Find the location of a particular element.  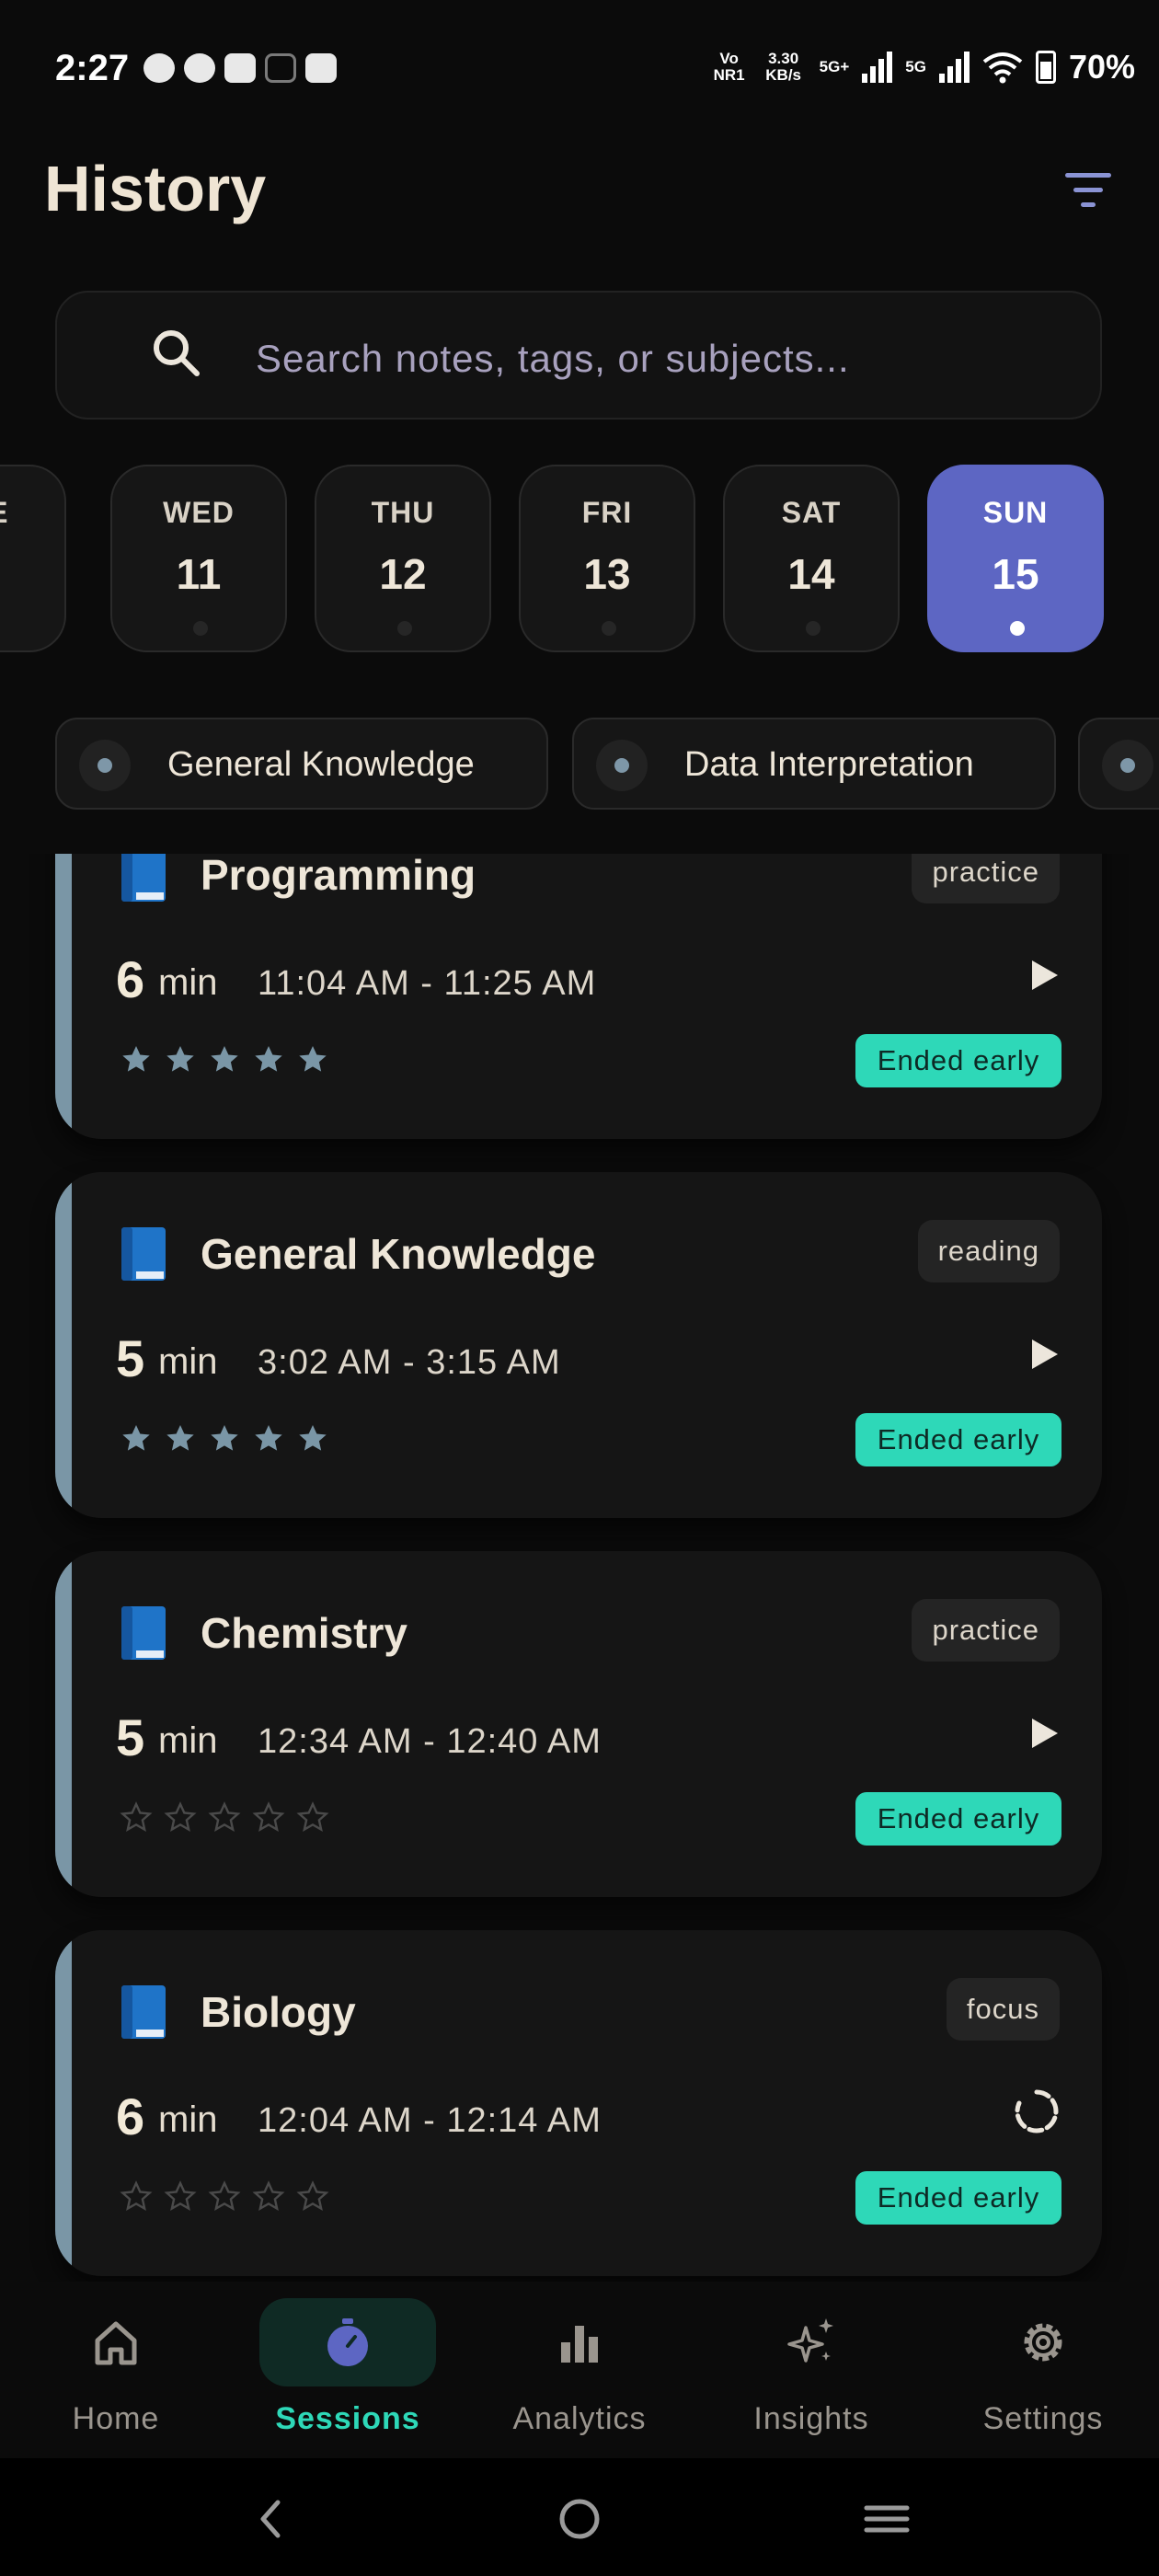

session-type-badge: focus is located at coordinates (1003, 2009).